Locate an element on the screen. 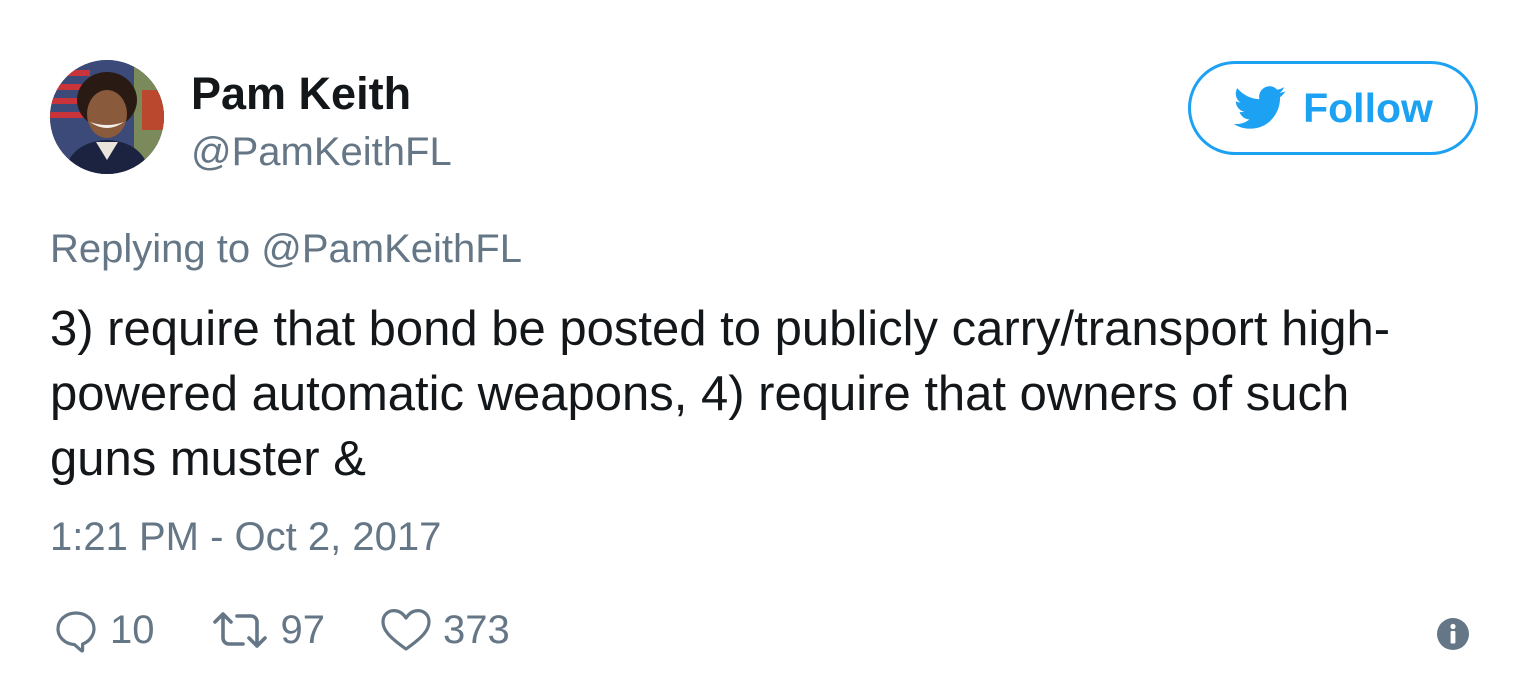  retweet-button: 97 is located at coordinates (267, 630).